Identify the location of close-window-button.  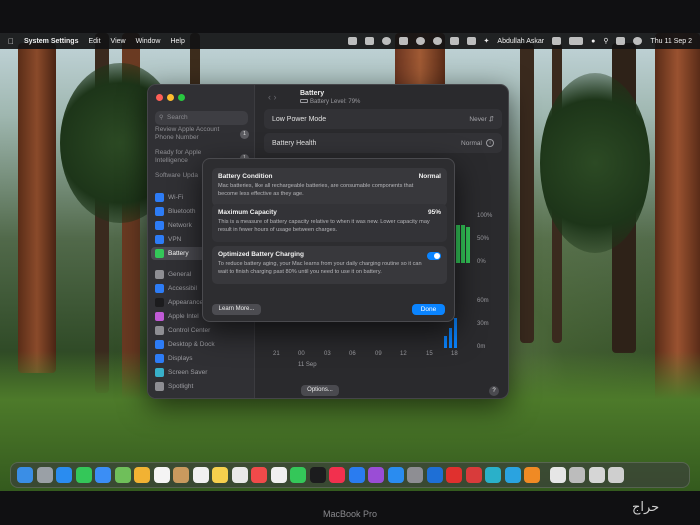
(159, 97).